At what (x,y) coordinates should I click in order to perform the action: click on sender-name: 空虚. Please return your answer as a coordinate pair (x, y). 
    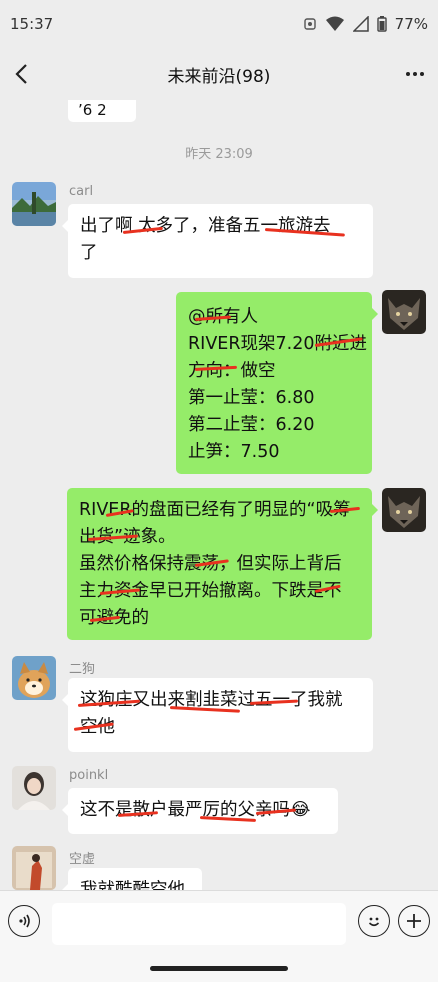
    Looking at the image, I should click on (82, 859).